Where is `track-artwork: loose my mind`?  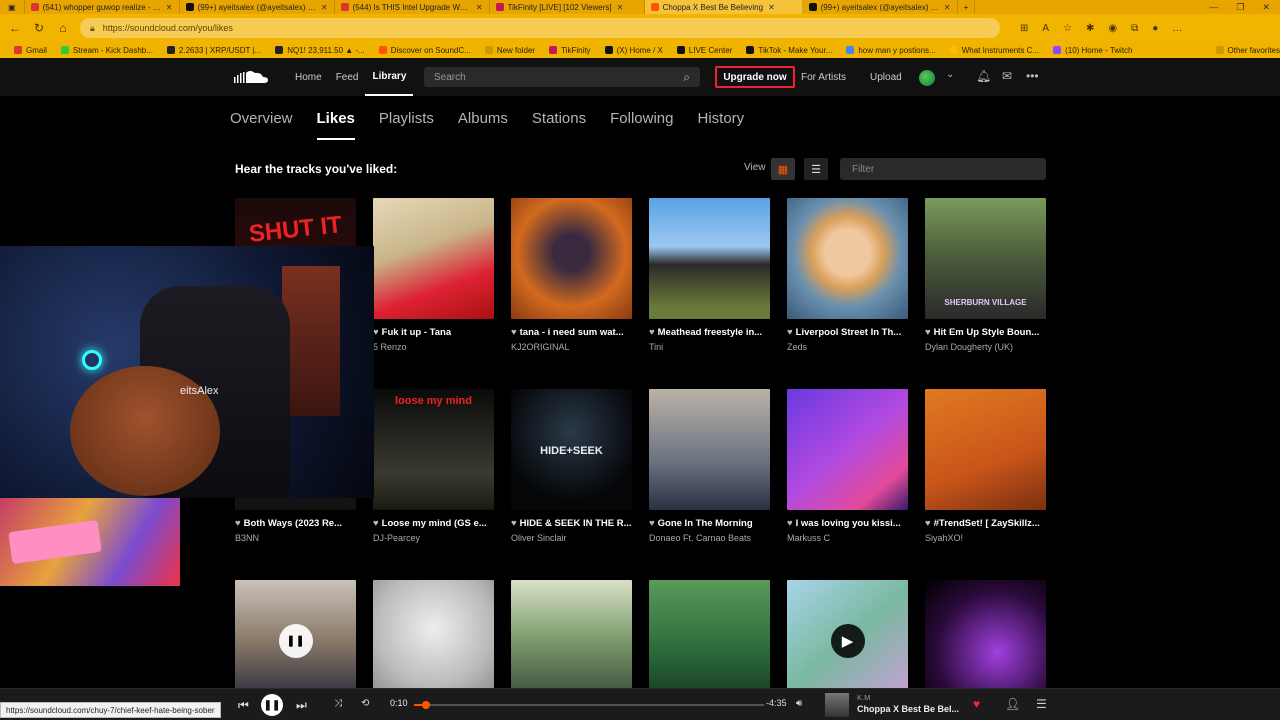
track-artwork: loose my mind is located at coordinates (433, 449).